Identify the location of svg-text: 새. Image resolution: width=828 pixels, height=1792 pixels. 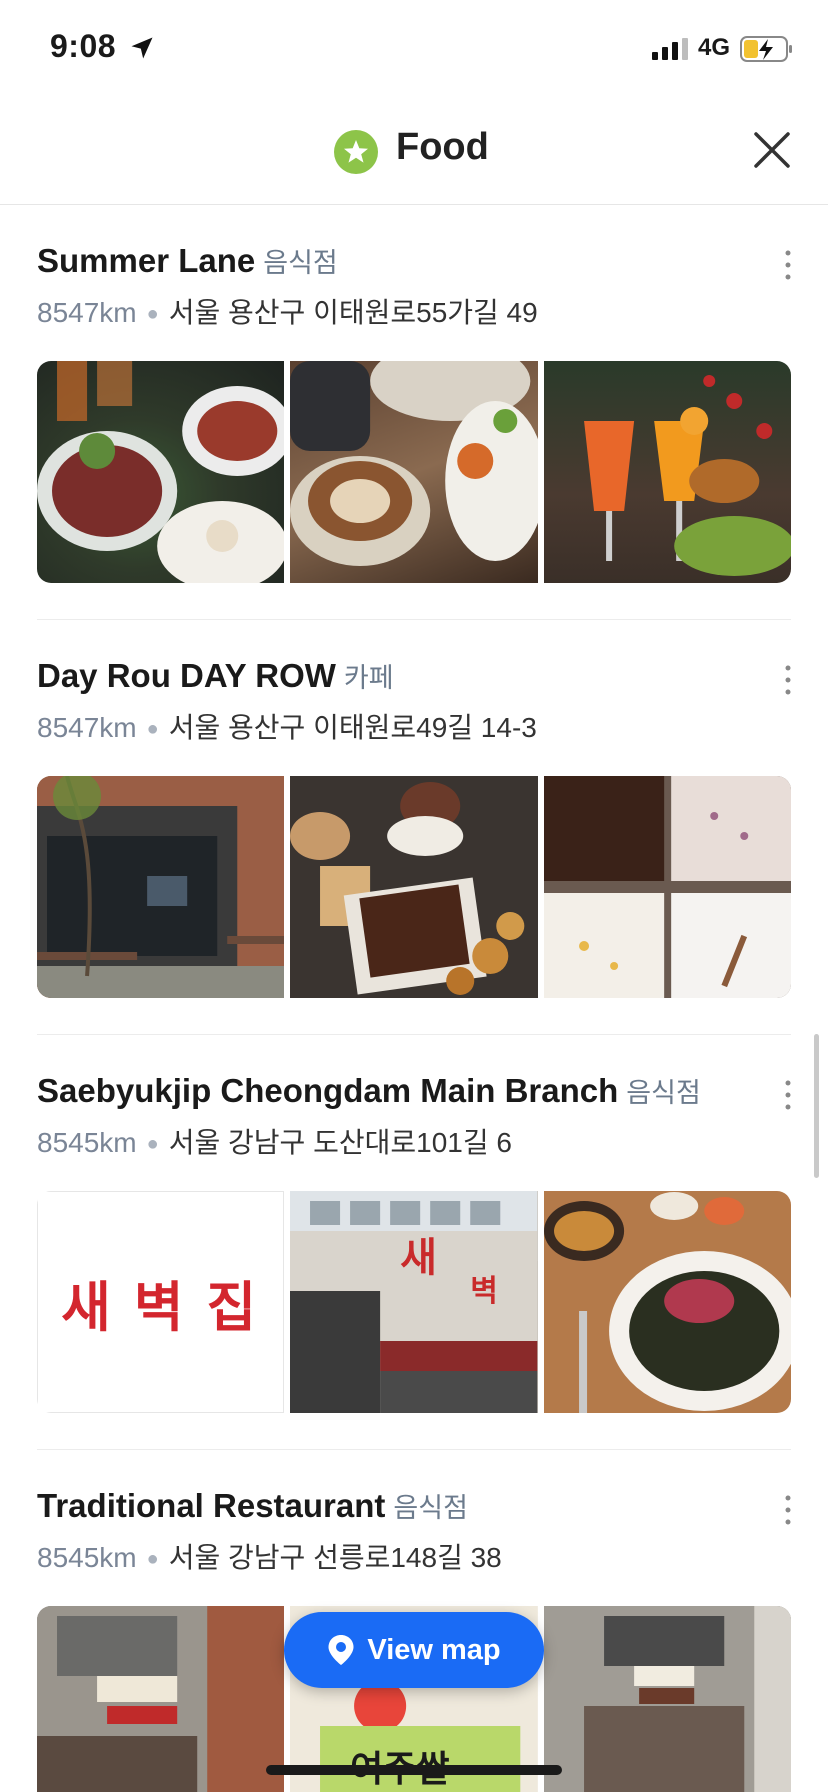
(418, 1258).